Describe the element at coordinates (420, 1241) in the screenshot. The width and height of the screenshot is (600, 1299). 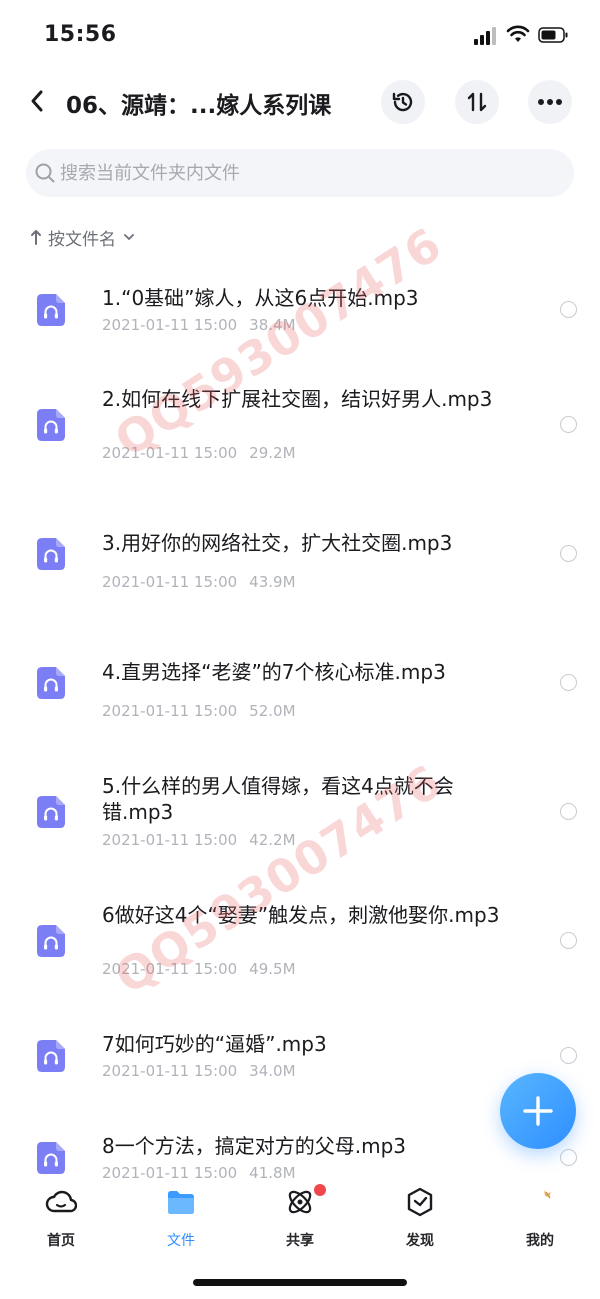
I see `tab-label: 发现` at that location.